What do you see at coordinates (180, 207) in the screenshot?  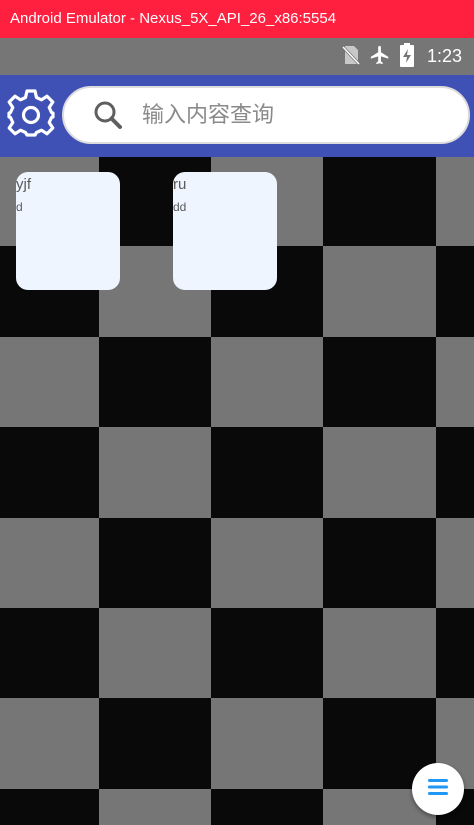 I see `card-subtitle: dd` at bounding box center [180, 207].